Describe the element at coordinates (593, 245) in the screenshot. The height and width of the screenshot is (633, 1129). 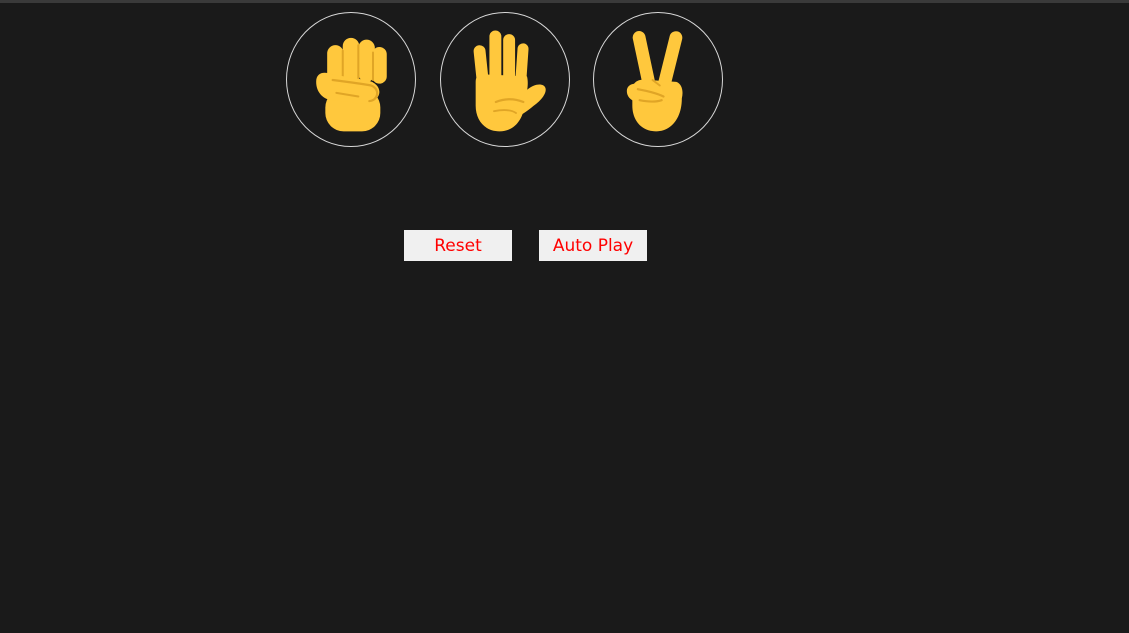
I see `auto-play-button: Auto Play` at that location.